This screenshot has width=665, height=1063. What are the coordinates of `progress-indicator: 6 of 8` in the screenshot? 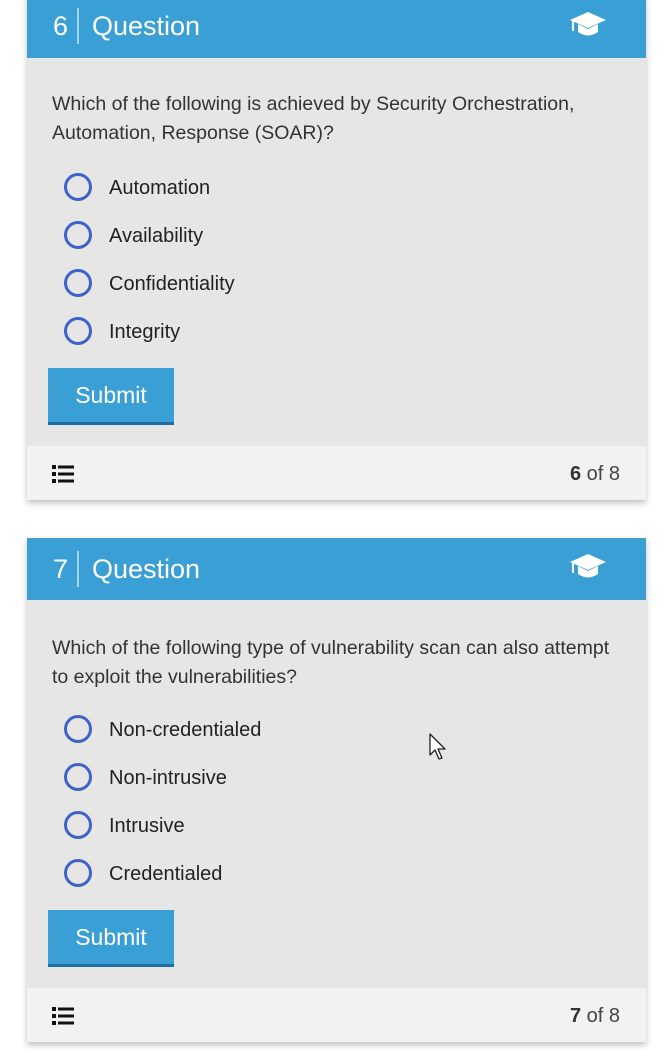 It's located at (595, 474).